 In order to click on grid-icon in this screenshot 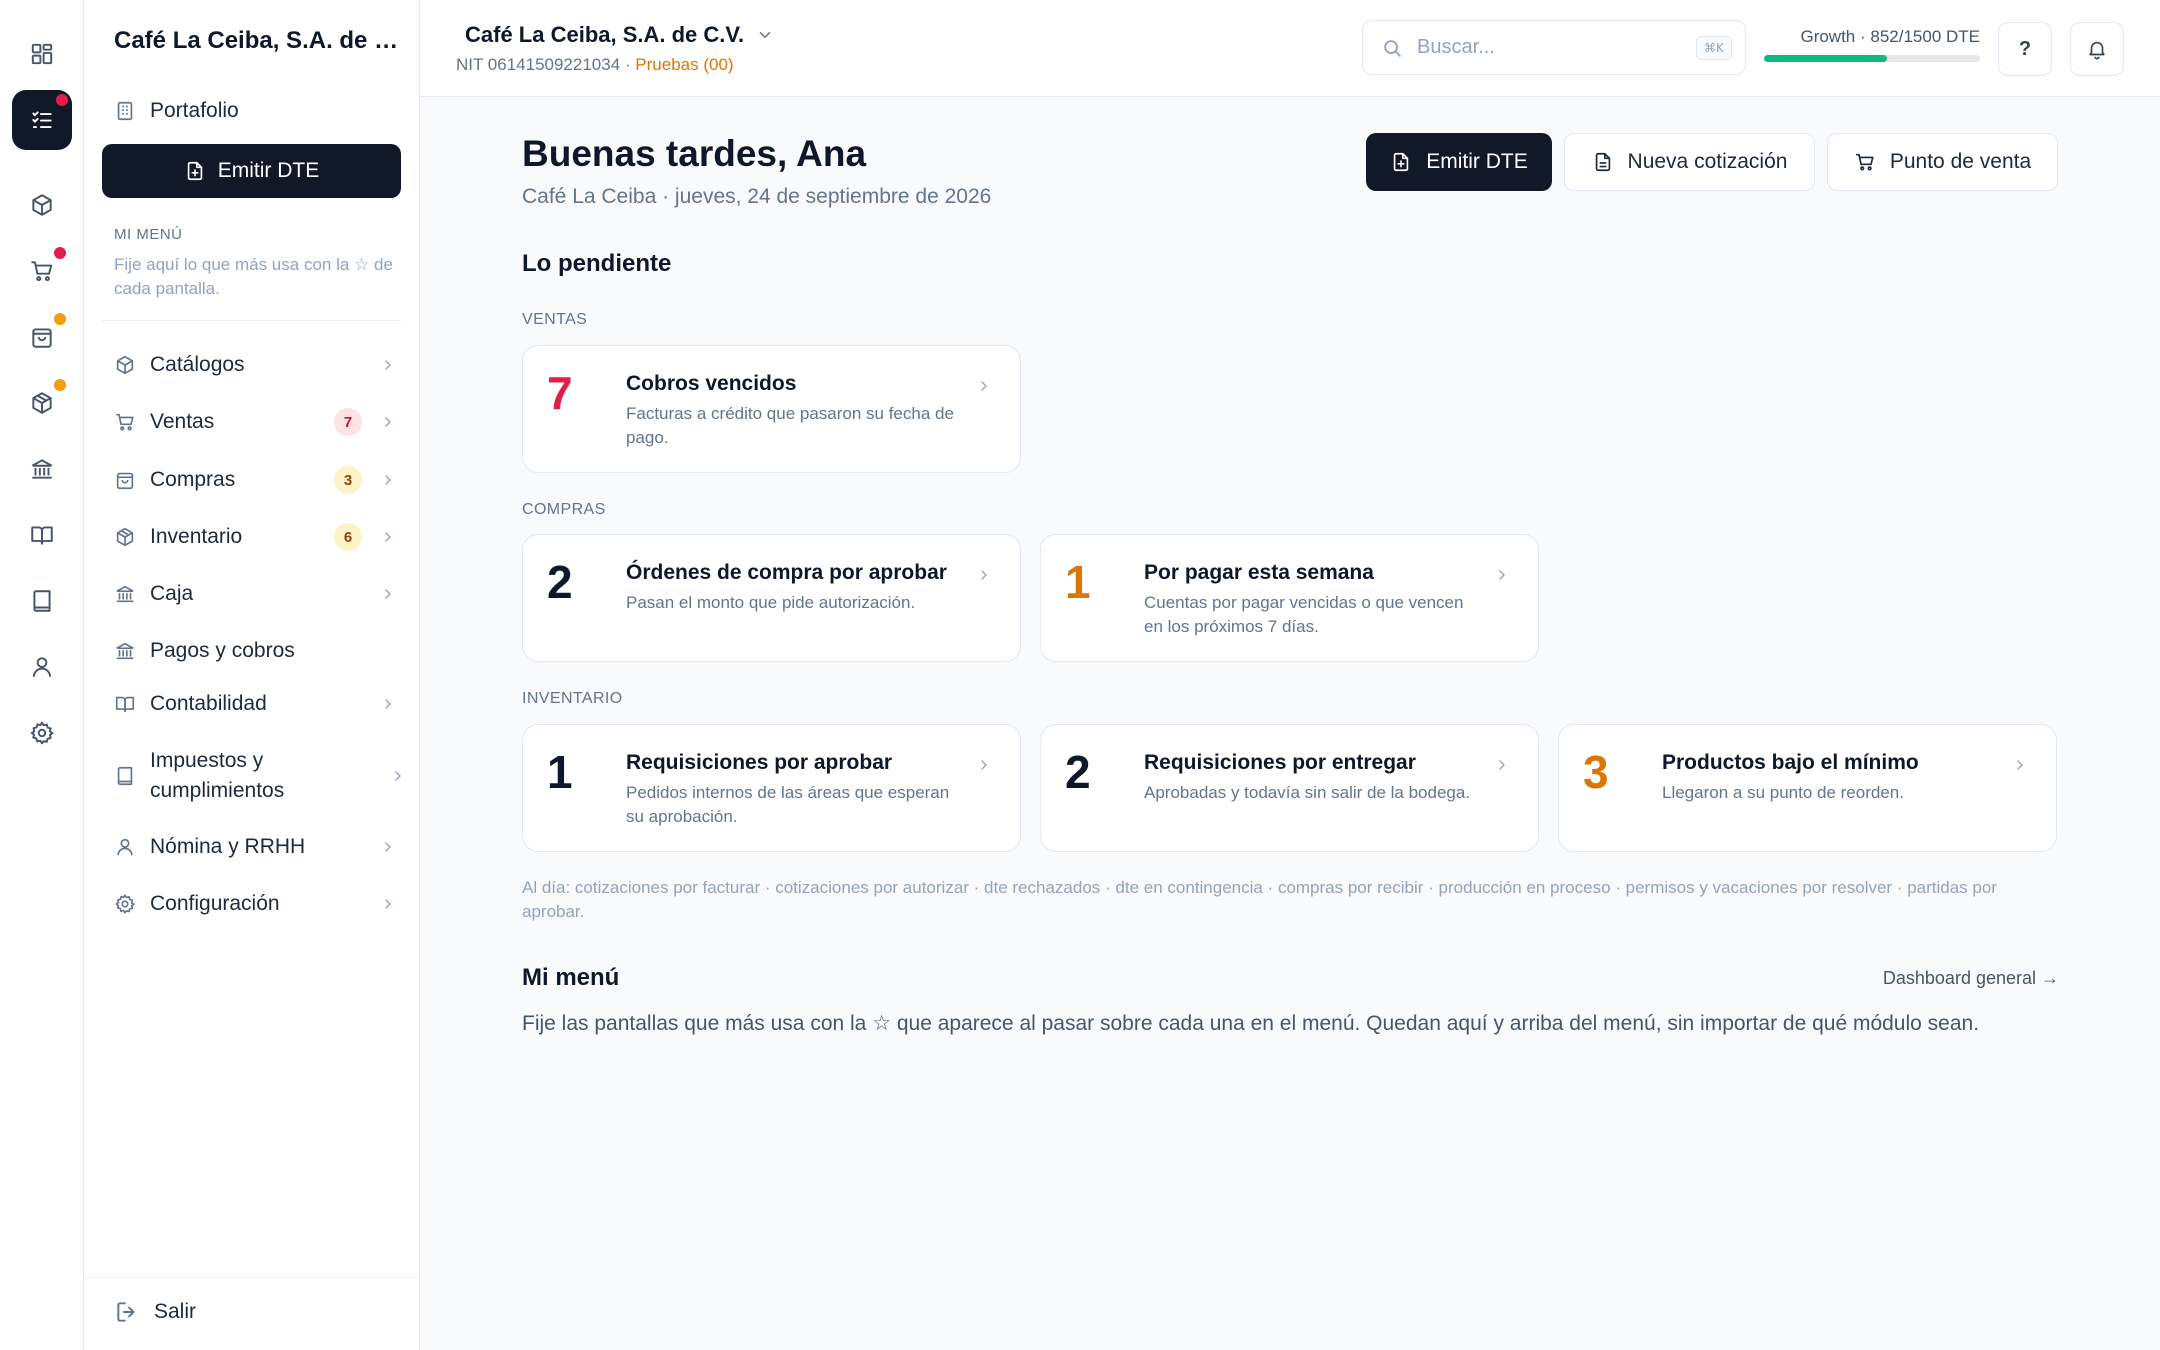, I will do `click(42, 54)`.